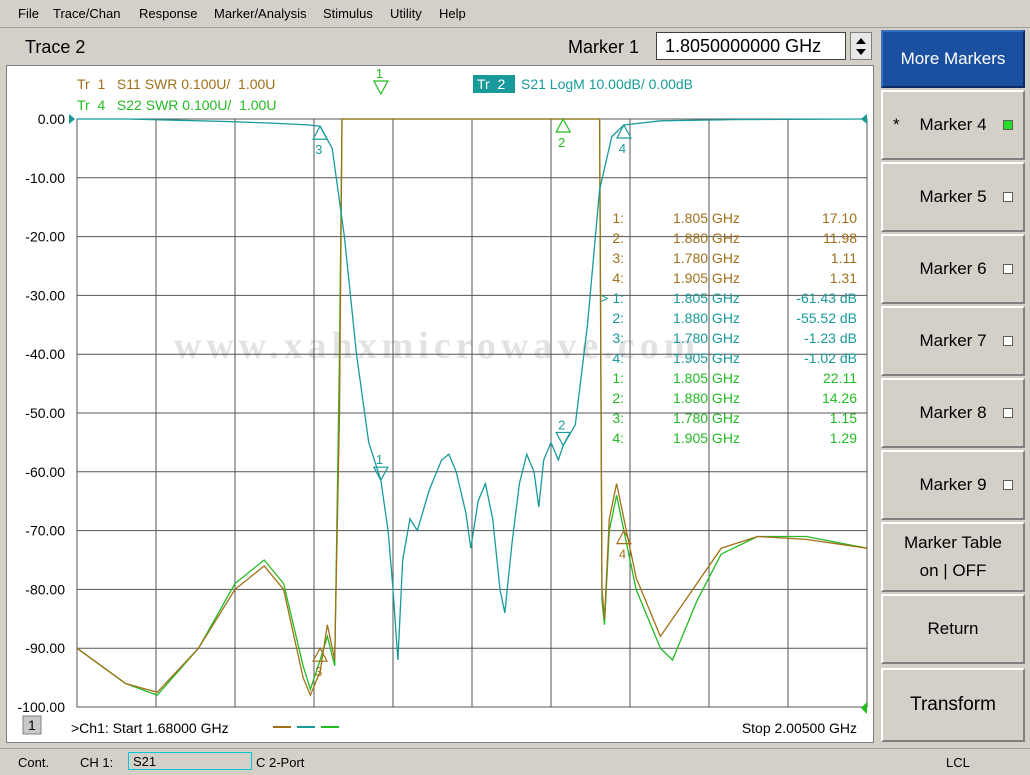 The height and width of the screenshot is (775, 1030). I want to click on marker-spin-buttons, so click(861, 46).